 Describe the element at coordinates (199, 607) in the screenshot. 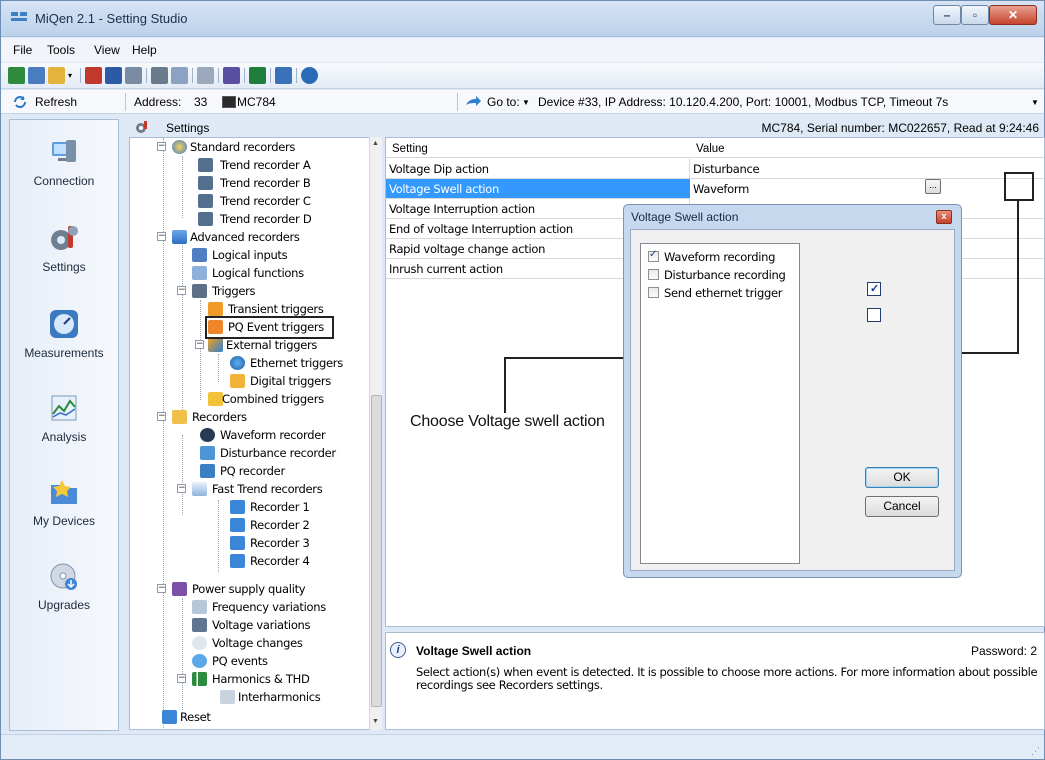

I see `frequency-variations-icon` at that location.